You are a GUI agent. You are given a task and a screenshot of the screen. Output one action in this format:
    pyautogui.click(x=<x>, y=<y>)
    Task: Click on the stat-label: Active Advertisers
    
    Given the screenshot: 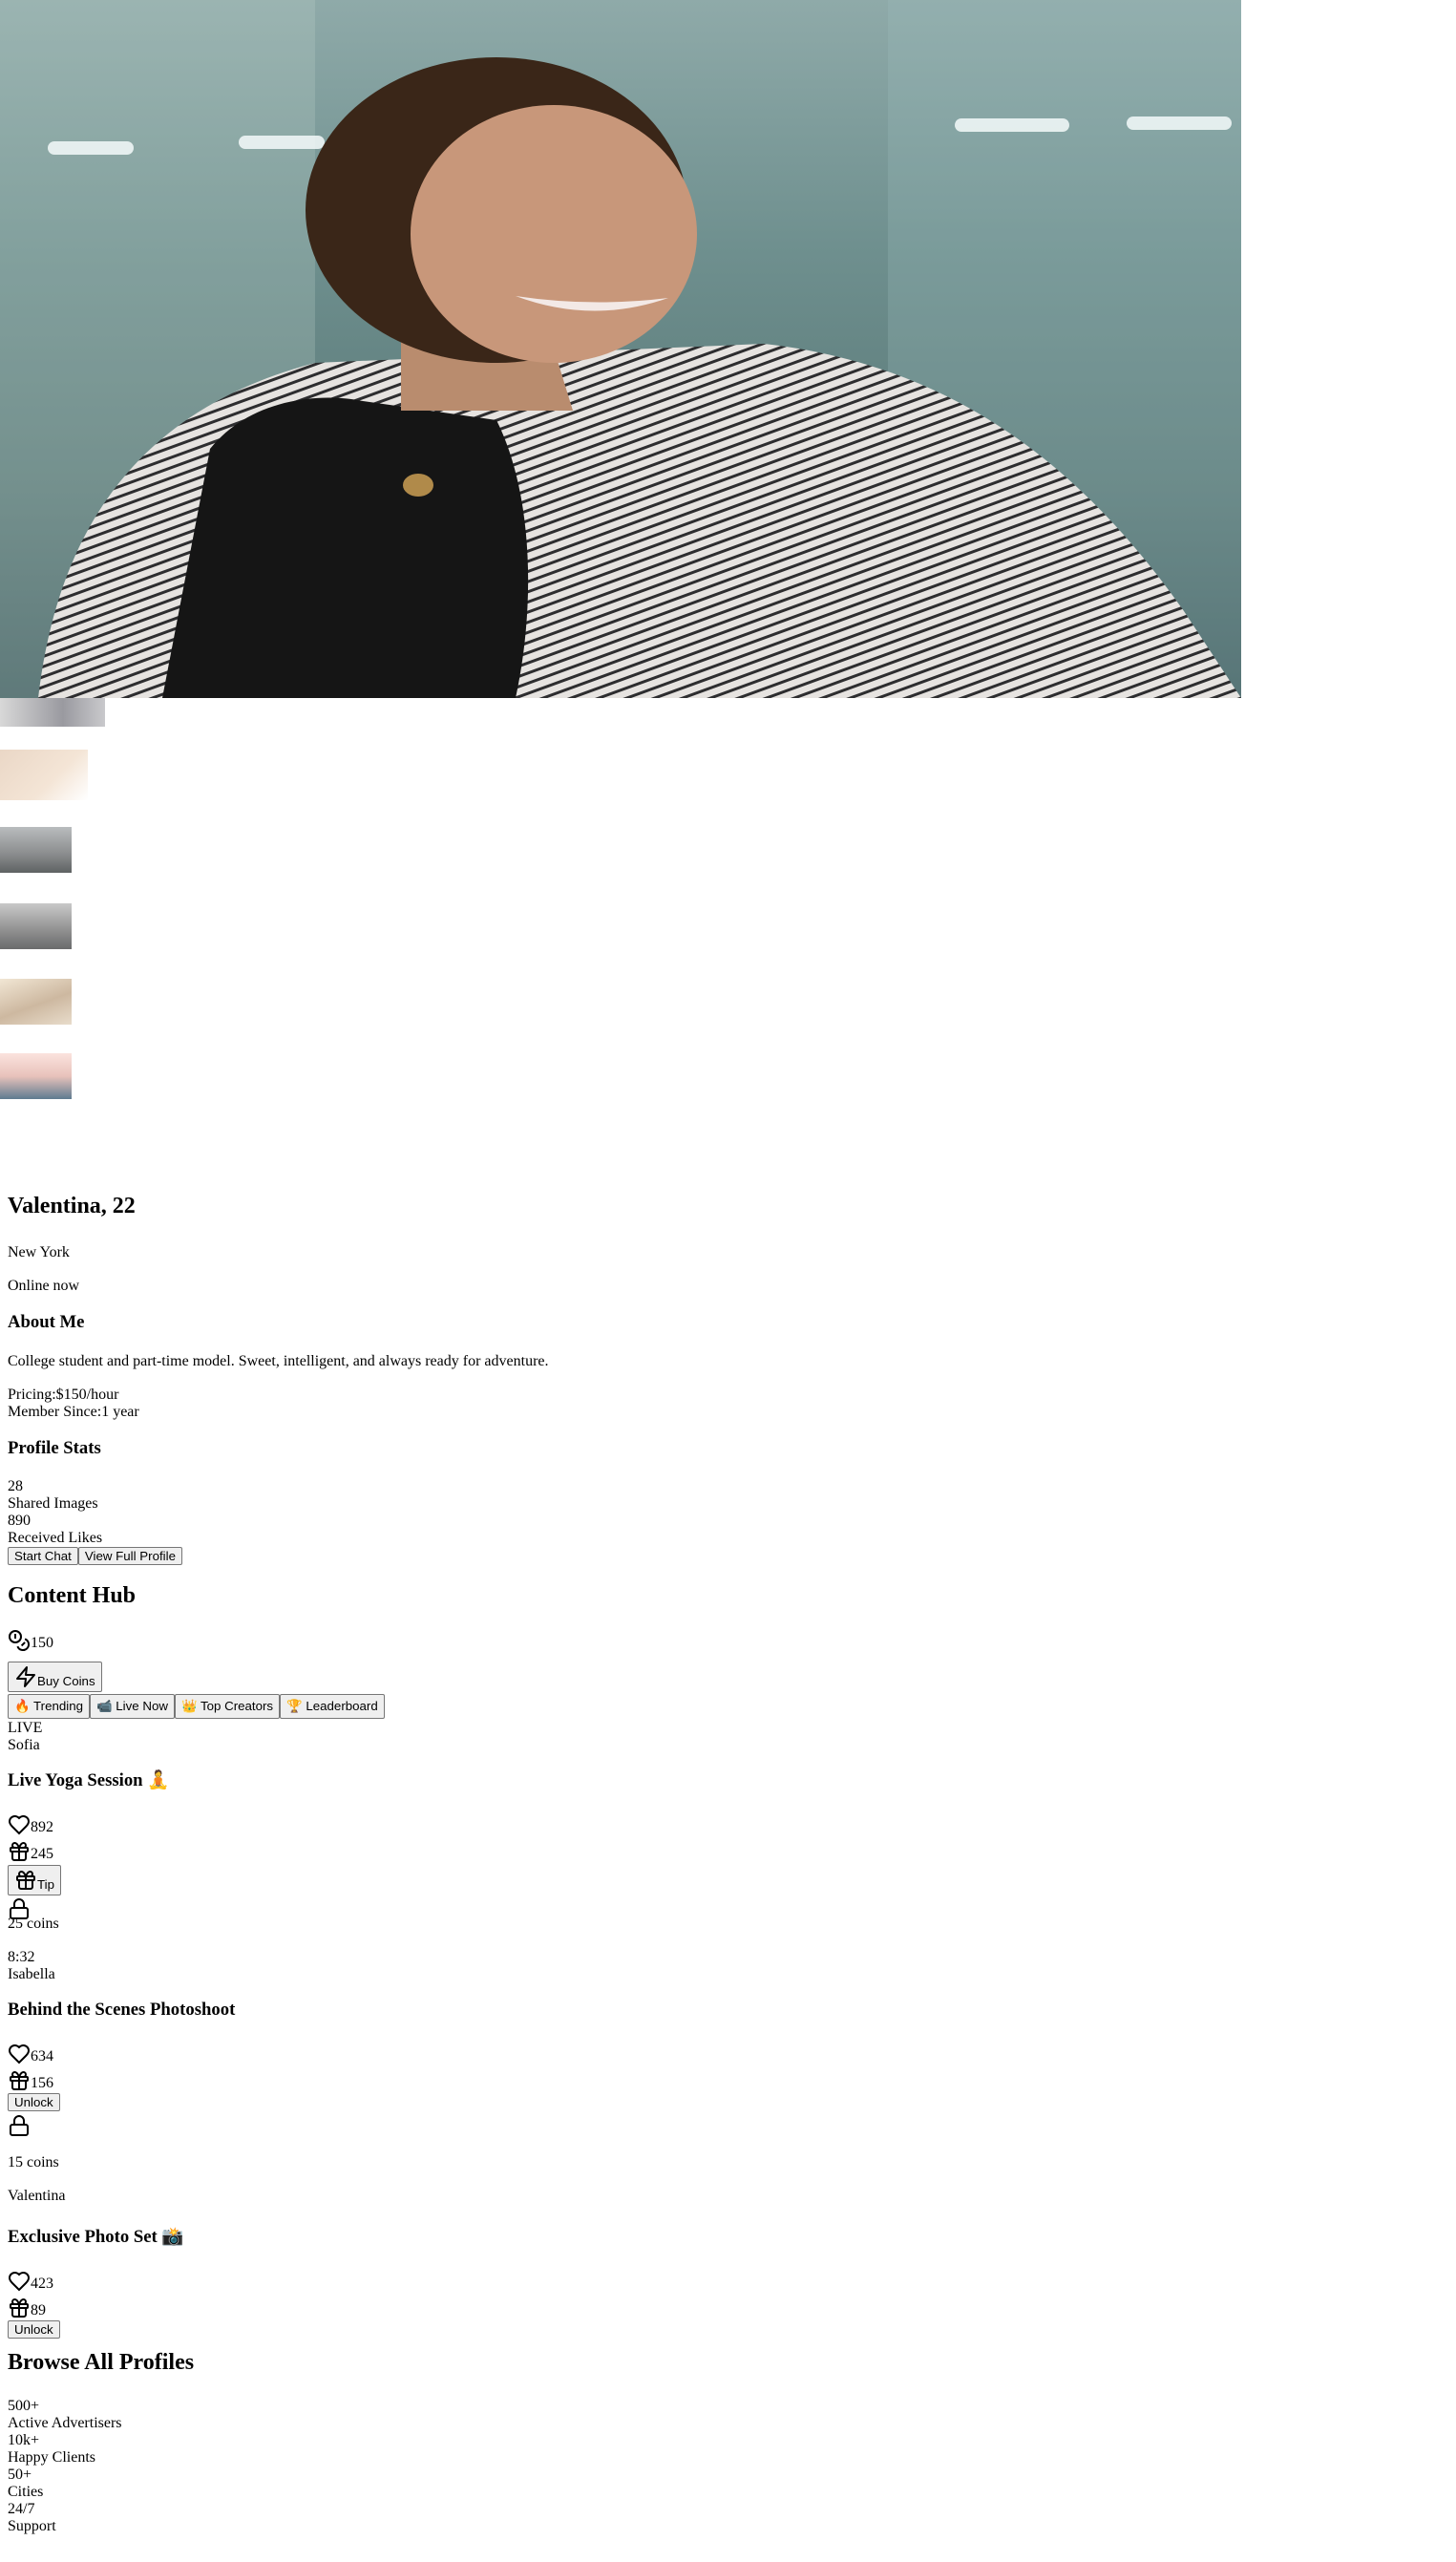 What is the action you would take?
    pyautogui.click(x=65, y=2423)
    